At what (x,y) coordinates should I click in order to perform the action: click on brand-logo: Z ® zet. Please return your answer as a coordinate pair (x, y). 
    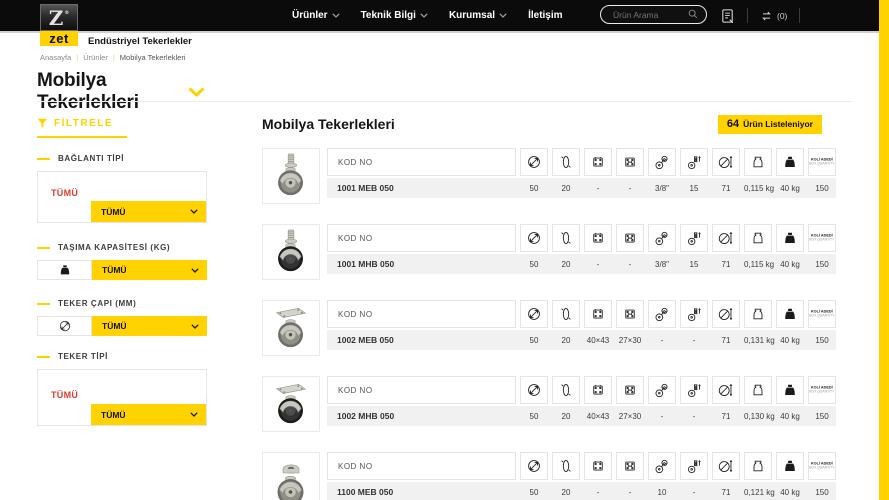
    Looking at the image, I should click on (59, 25).